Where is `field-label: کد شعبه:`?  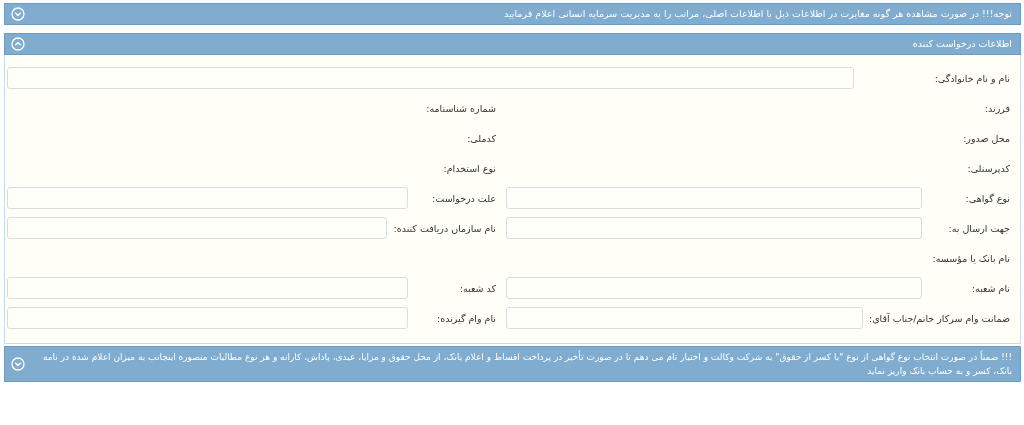 field-label: کد شعبه: is located at coordinates (477, 288).